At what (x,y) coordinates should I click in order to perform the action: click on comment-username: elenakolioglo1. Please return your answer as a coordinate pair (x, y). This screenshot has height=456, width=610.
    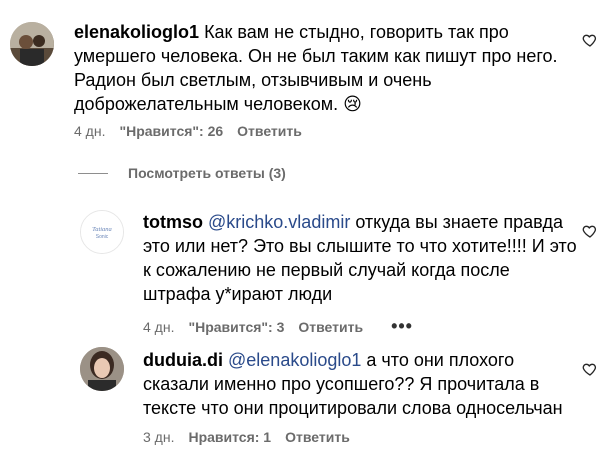
    Looking at the image, I should click on (136, 32).